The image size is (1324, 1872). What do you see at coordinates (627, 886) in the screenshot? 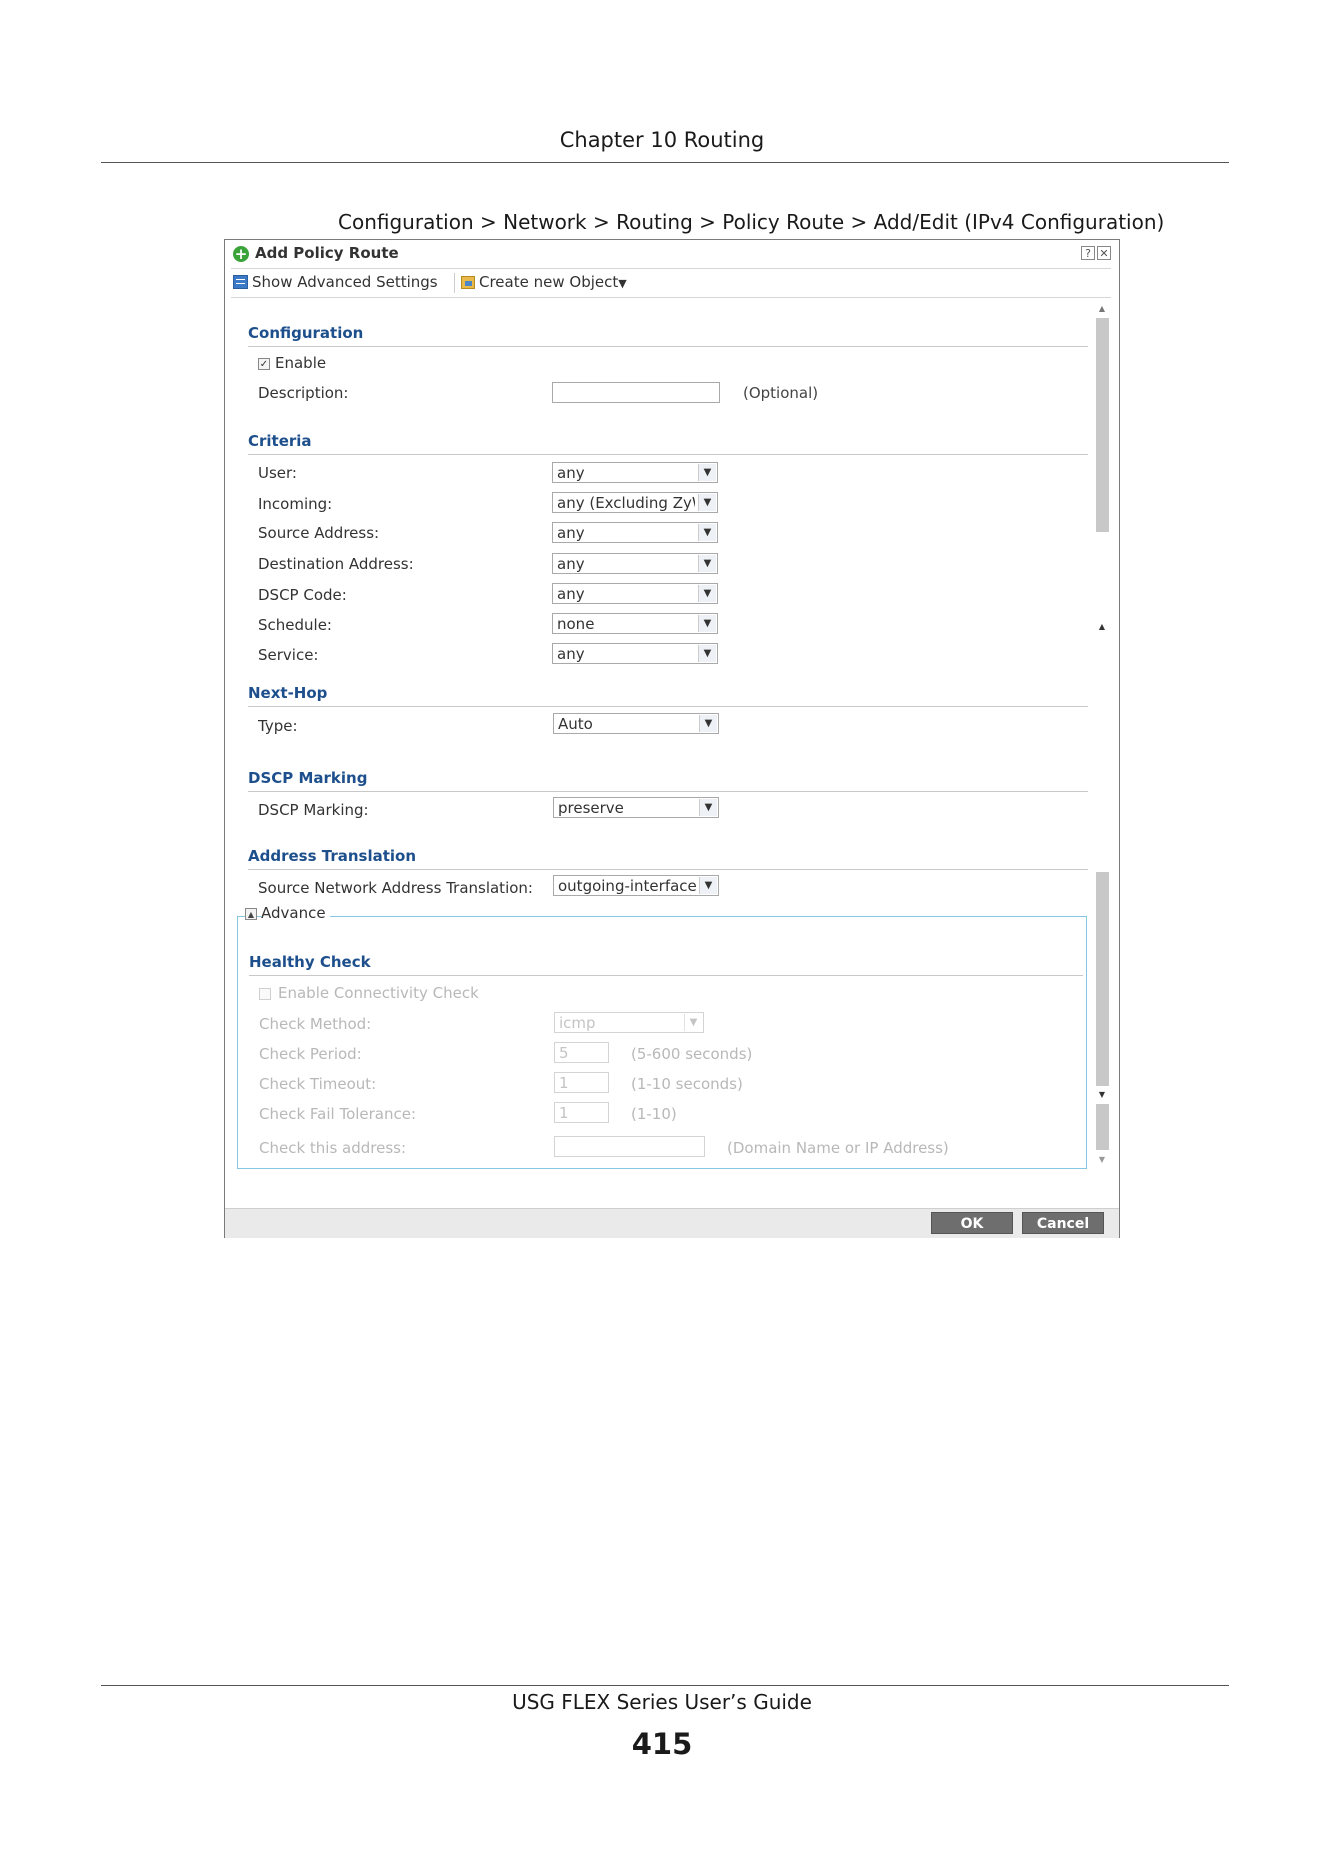
I see `snat-value: outgoing-interface` at bounding box center [627, 886].